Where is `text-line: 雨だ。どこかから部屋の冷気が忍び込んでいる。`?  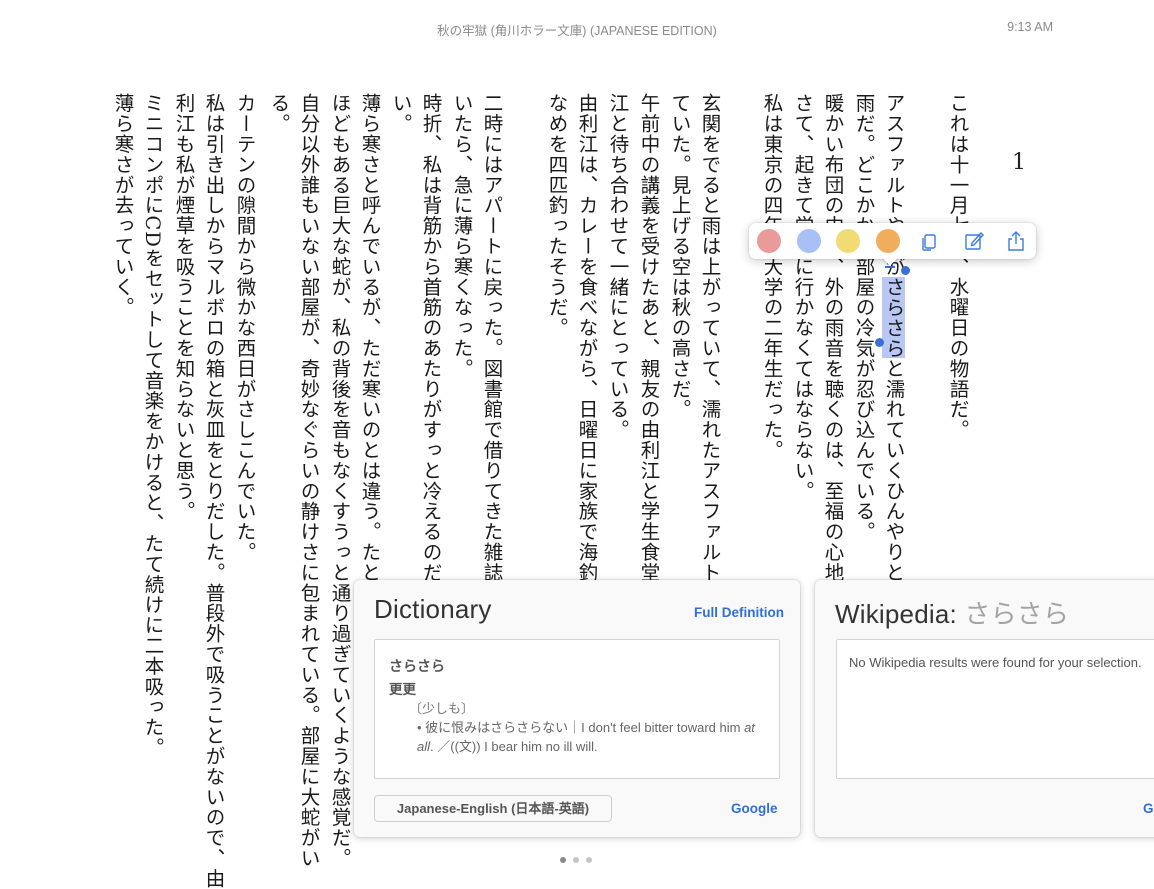
text-line: 雨だ。どこかから部屋の冷気が忍び込んでいる。 is located at coordinates (863, 317).